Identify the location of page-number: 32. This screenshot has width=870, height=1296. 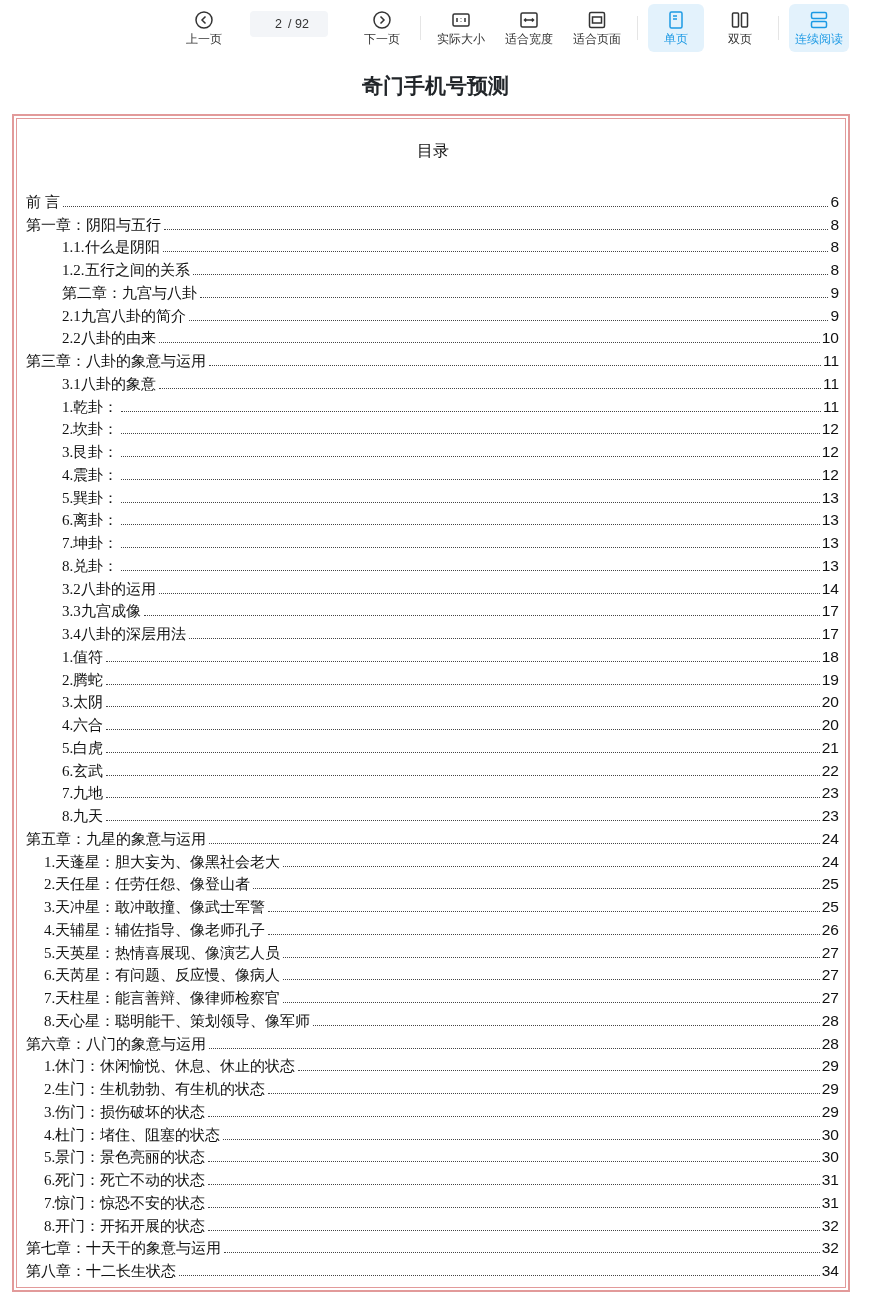
(830, 1248).